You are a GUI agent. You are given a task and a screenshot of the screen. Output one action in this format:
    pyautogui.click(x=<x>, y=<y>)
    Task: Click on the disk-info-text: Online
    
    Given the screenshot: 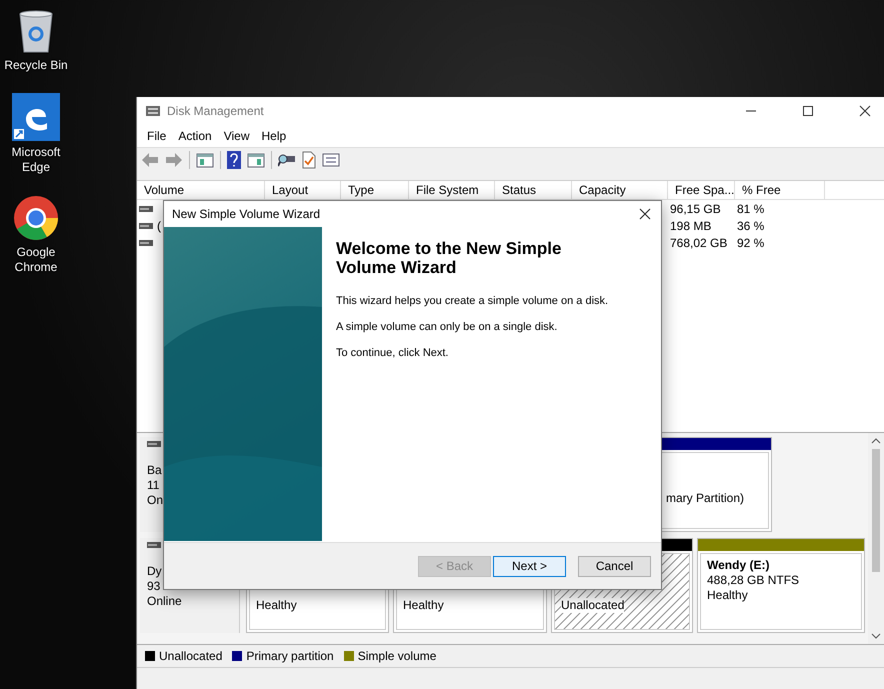 What is the action you would take?
    pyautogui.click(x=165, y=601)
    